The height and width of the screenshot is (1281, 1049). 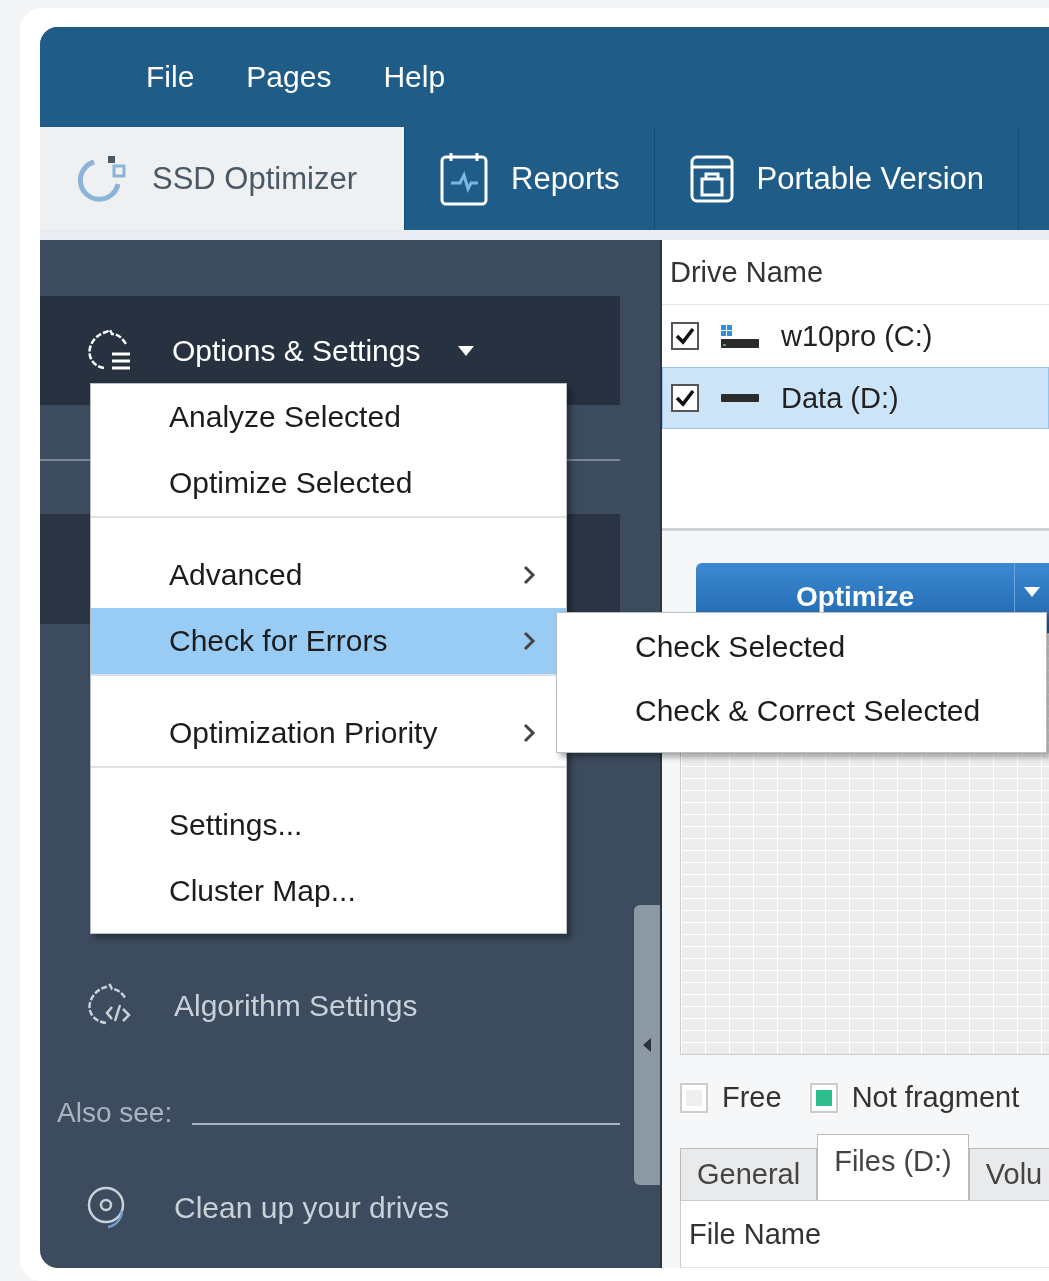 What do you see at coordinates (749, 1174) in the screenshot?
I see `tab: General` at bounding box center [749, 1174].